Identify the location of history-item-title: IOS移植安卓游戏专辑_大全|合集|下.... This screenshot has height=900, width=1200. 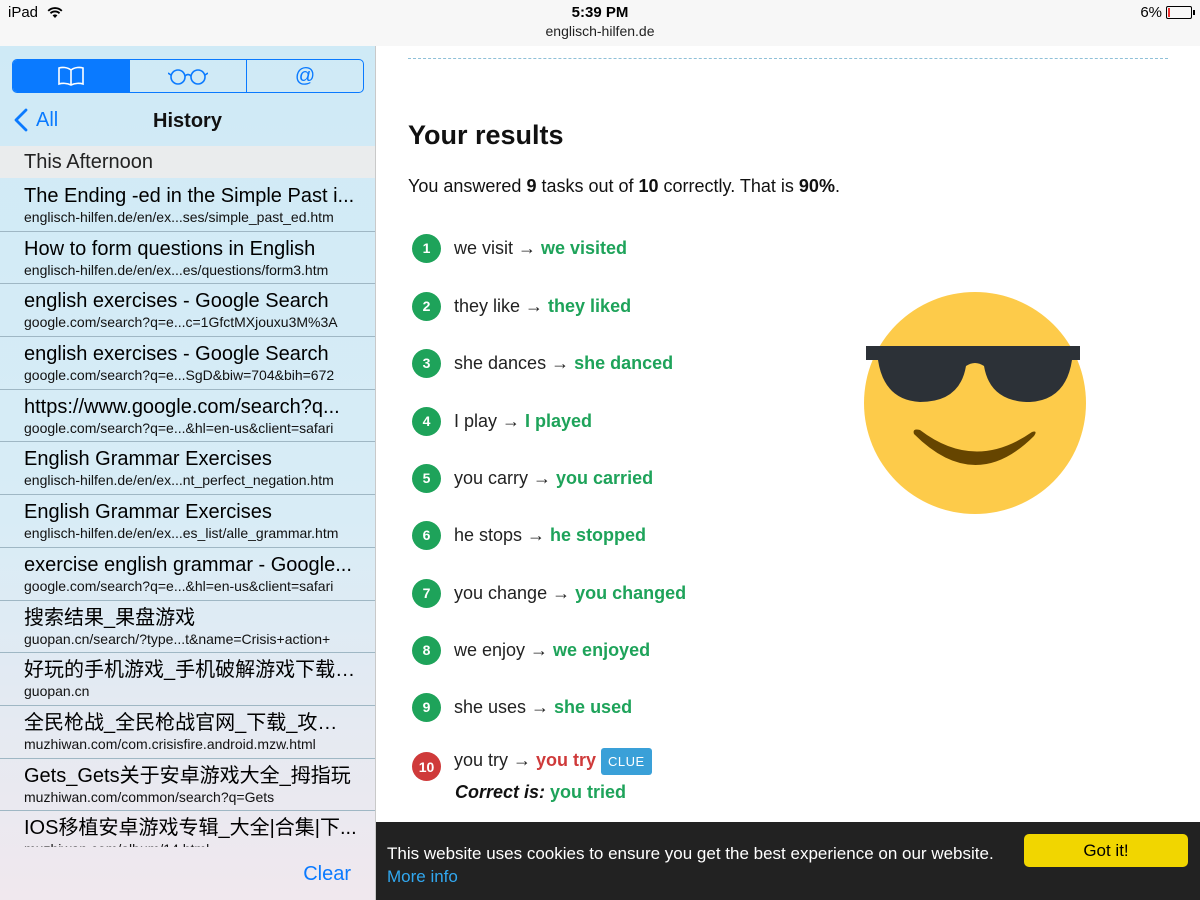
(190, 828).